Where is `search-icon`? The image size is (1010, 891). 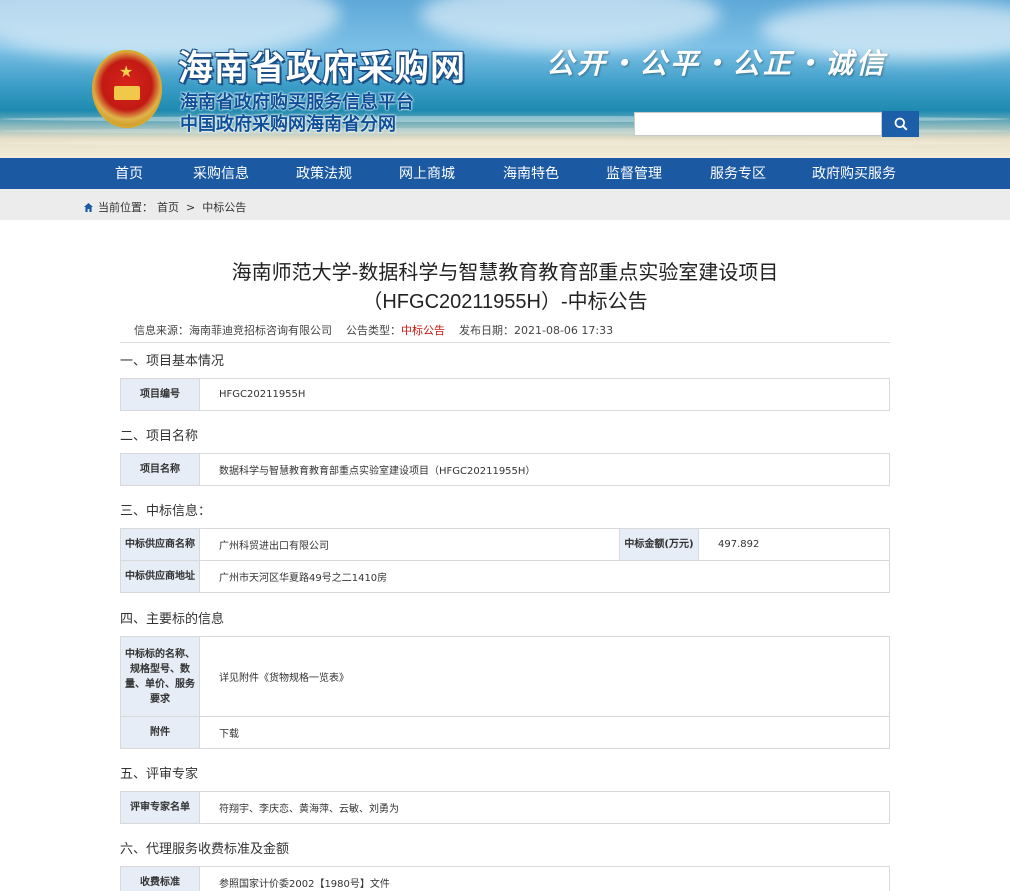
search-icon is located at coordinates (901, 124).